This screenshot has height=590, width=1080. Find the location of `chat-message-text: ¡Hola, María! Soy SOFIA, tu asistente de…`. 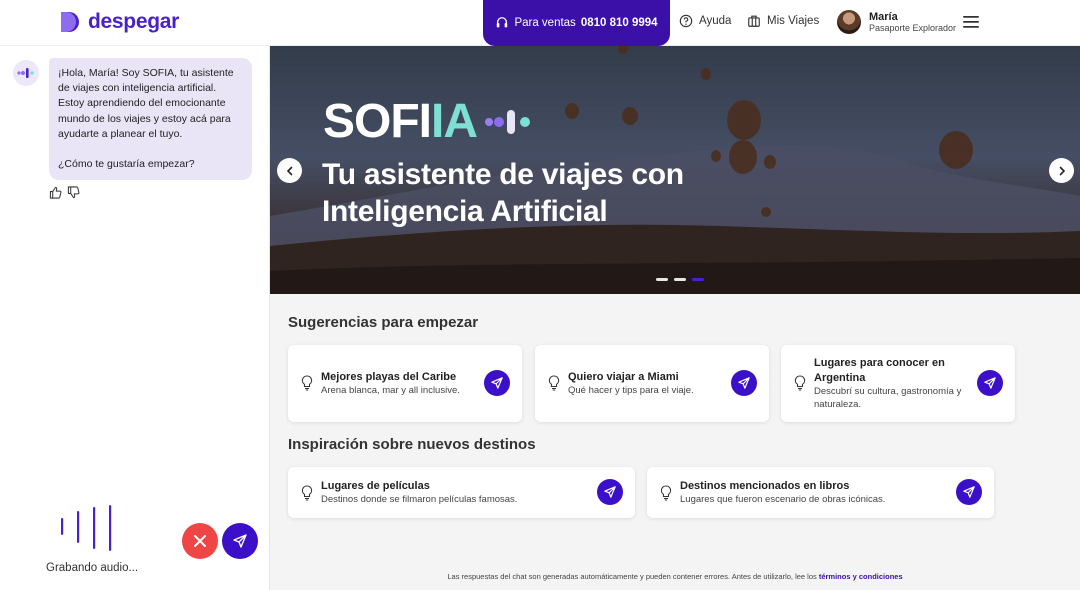

chat-message-text: ¡Hola, María! Soy SOFIA, tu asistente de… is located at coordinates (146, 103).